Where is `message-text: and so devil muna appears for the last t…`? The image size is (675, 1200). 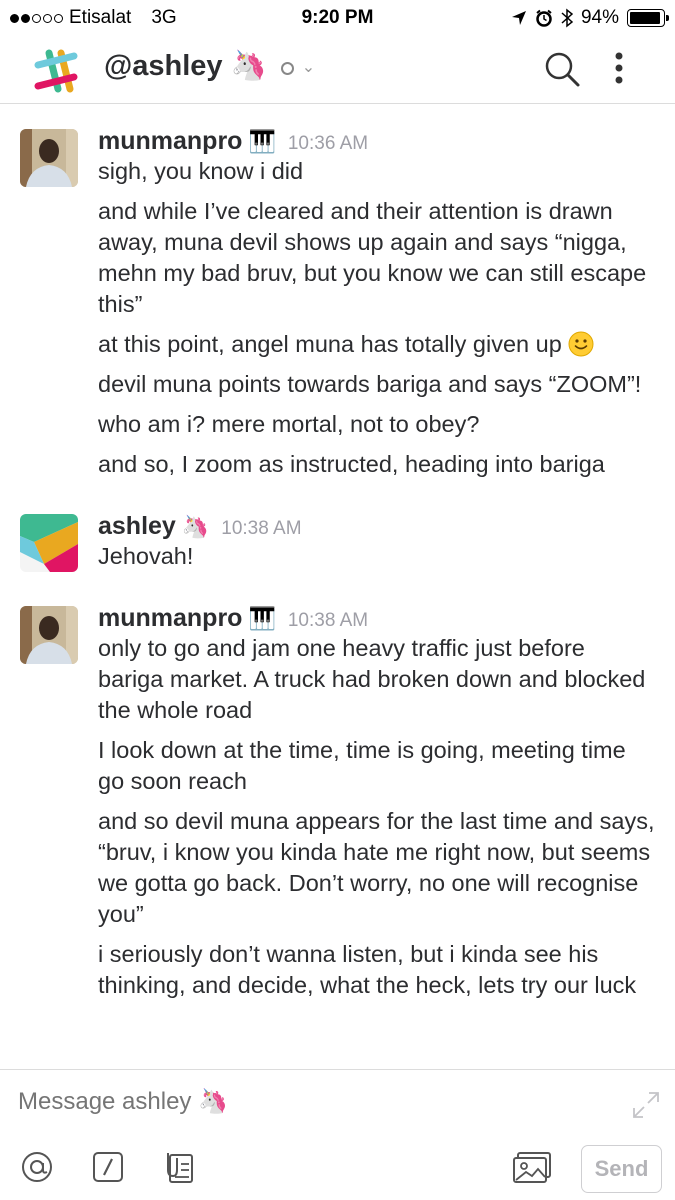 message-text: and so devil muna appears for the last t… is located at coordinates (376, 867).